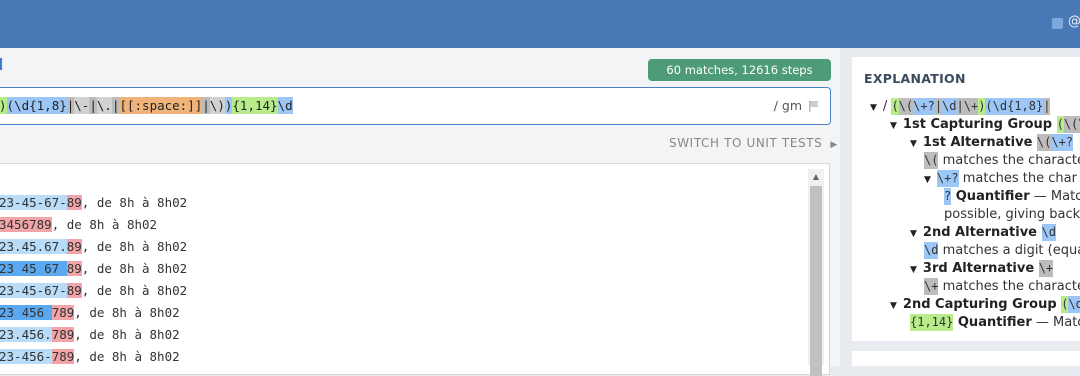 The height and width of the screenshot is (376, 1080). I want to click on switch-to-unit-tests-button: SWITCH TO UNIT TESTS ▶, so click(753, 143).